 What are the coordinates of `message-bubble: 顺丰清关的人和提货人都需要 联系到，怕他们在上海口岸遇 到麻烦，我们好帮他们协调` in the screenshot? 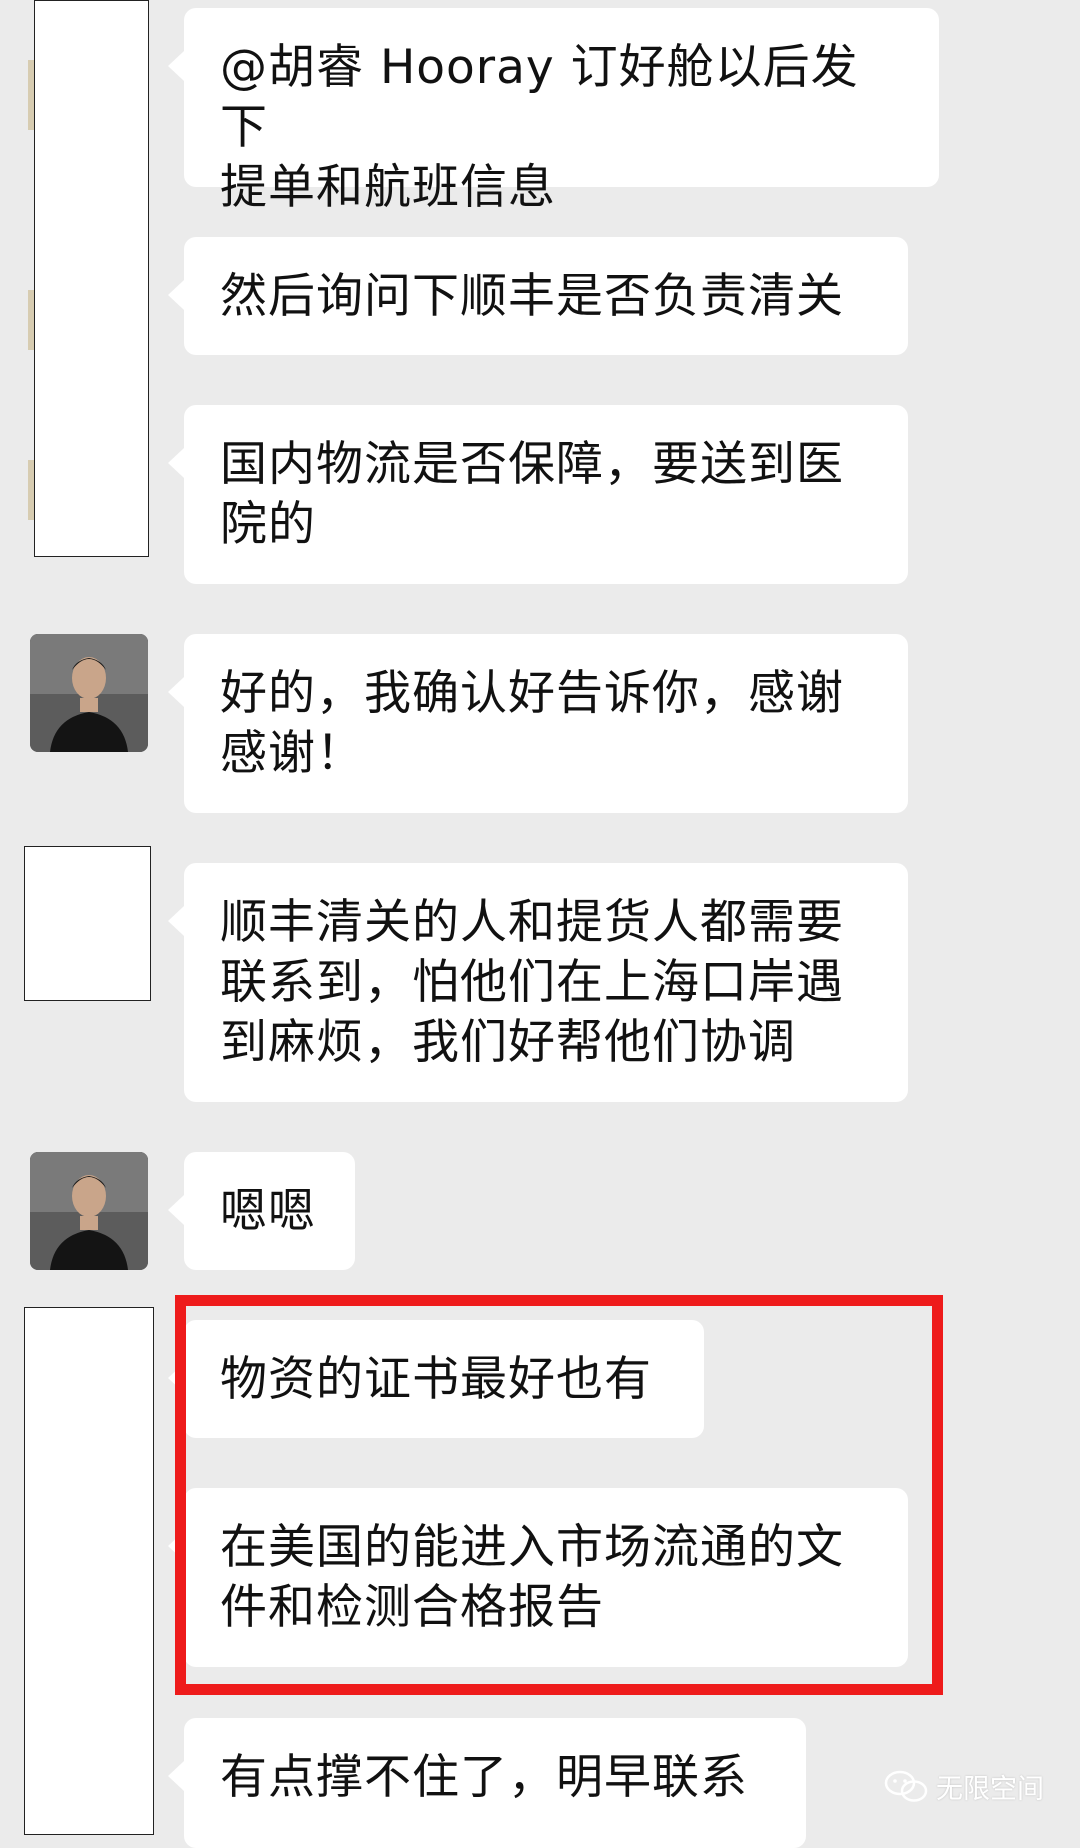 It's located at (538, 982).